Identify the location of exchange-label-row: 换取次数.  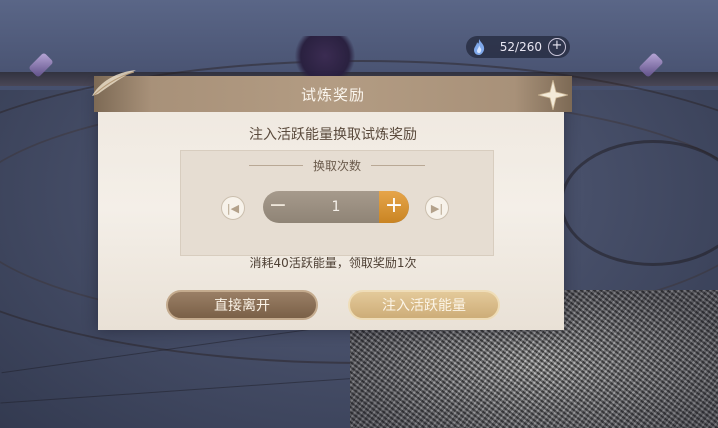
(337, 165).